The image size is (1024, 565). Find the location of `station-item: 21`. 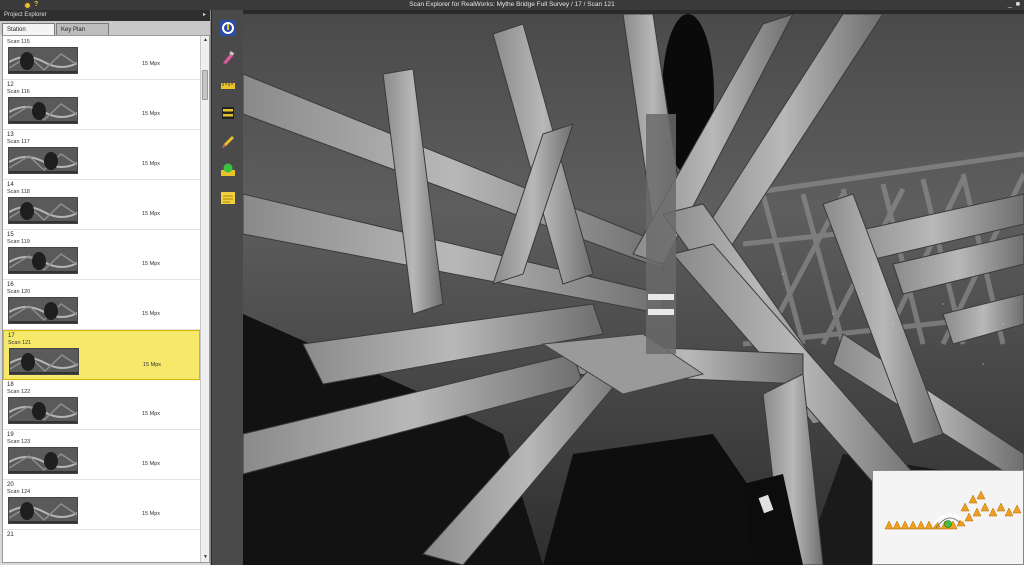

station-item: 21 is located at coordinates (101, 546).